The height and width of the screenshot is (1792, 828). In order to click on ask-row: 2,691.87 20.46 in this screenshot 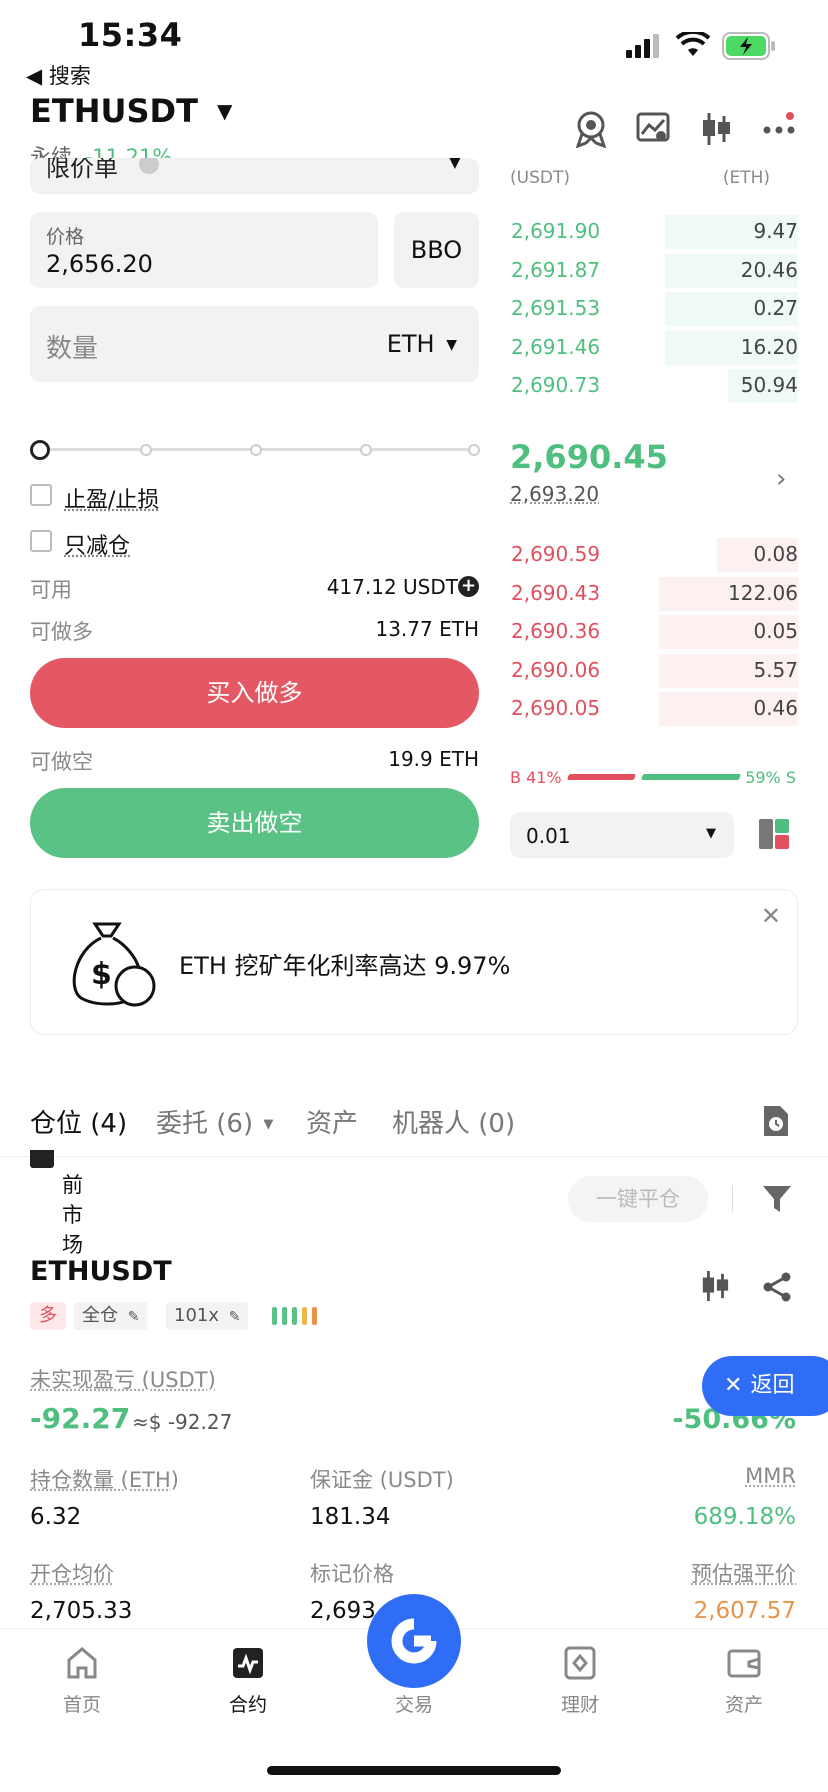, I will do `click(653, 271)`.